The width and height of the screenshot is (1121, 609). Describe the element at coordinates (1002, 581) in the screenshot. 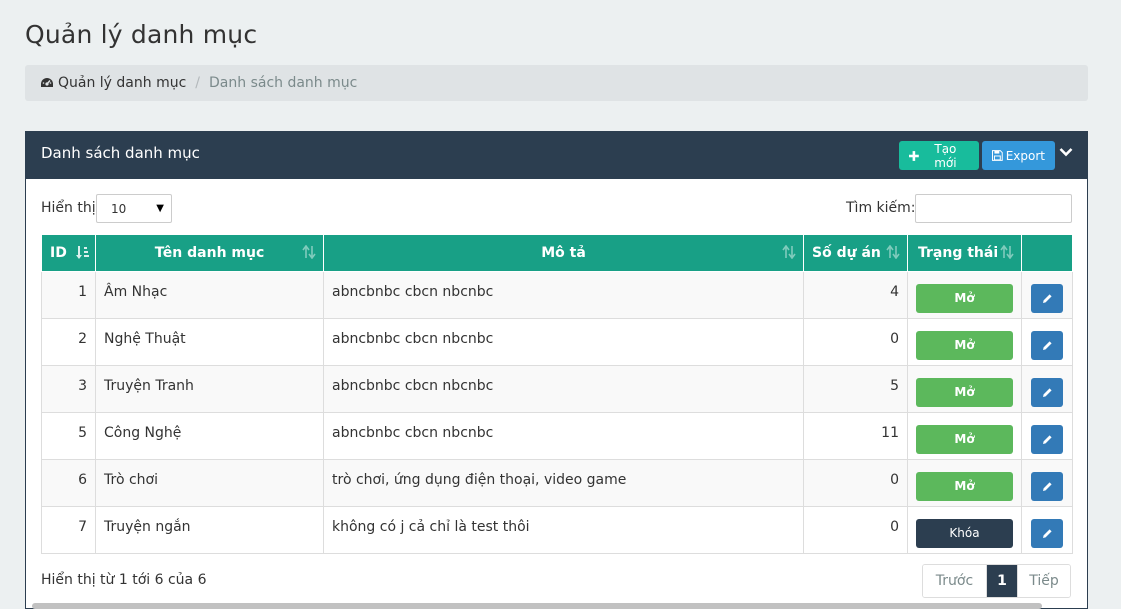

I see `page-1-button: 1` at that location.